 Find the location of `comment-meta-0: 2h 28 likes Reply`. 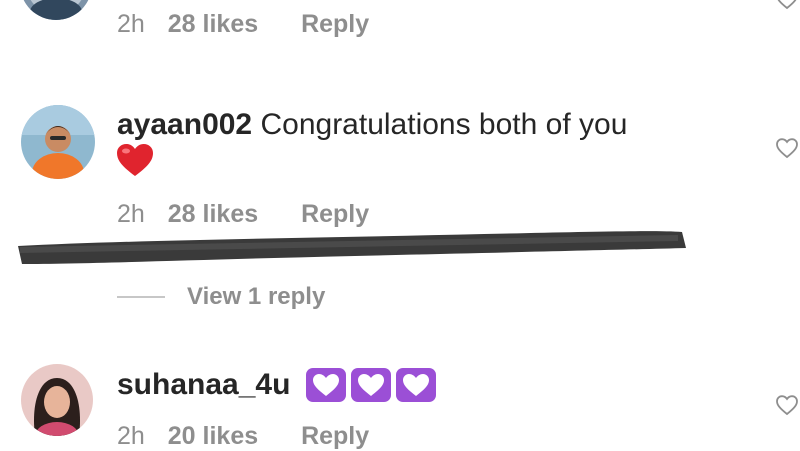

comment-meta-0: 2h 28 likes Reply is located at coordinates (243, 24).